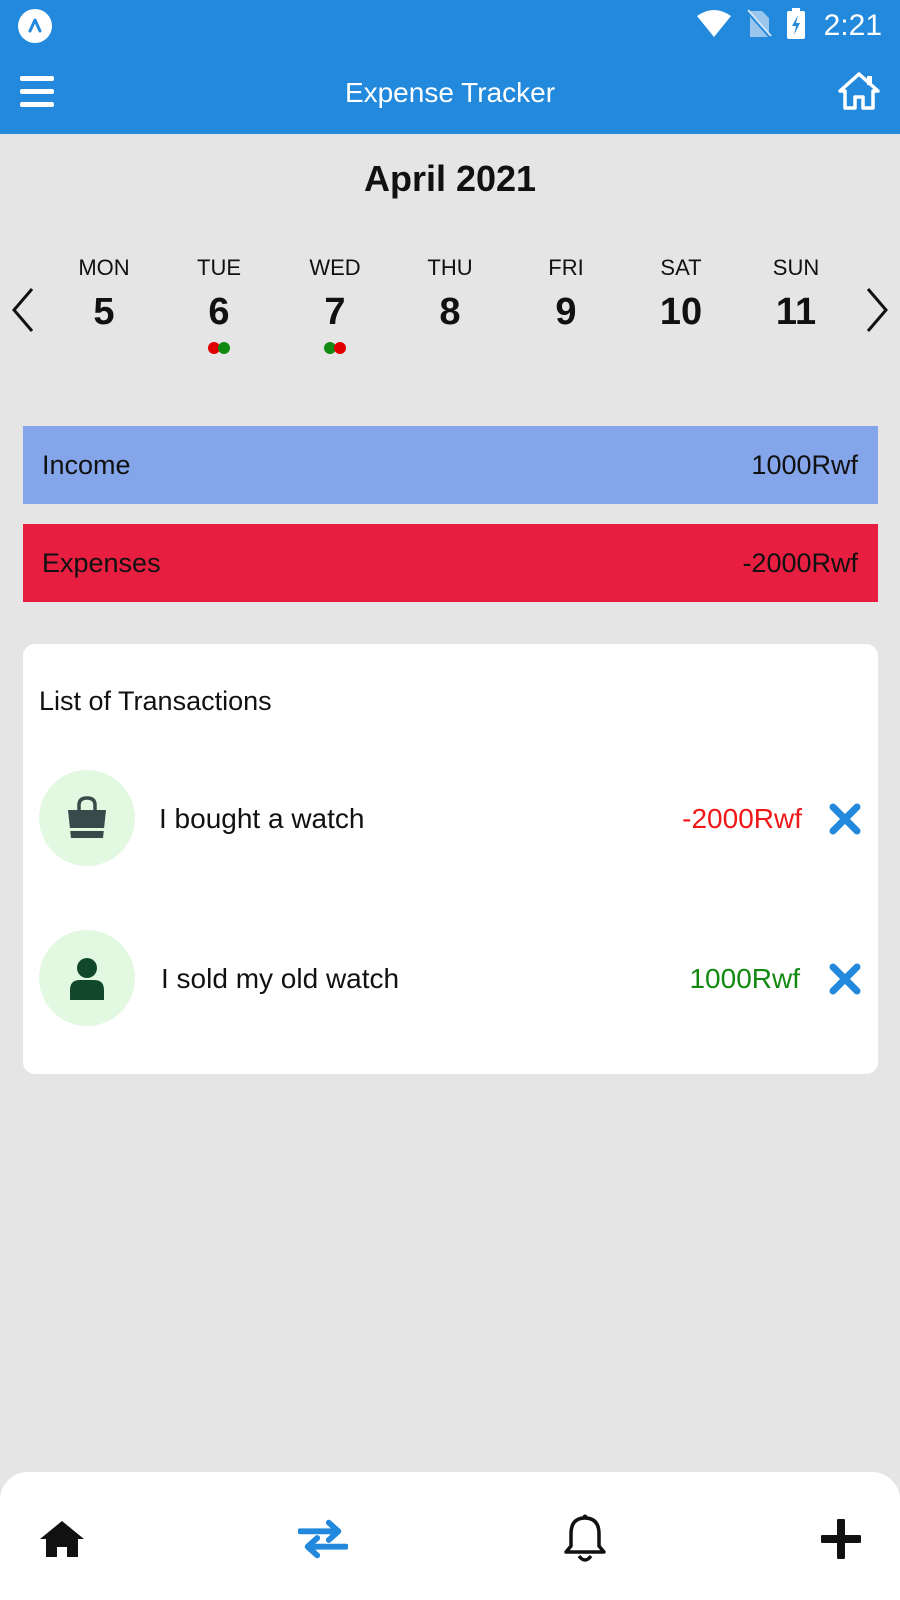 The width and height of the screenshot is (900, 1600). What do you see at coordinates (744, 978) in the screenshot?
I see `transaction-amount: 1000Rwf` at bounding box center [744, 978].